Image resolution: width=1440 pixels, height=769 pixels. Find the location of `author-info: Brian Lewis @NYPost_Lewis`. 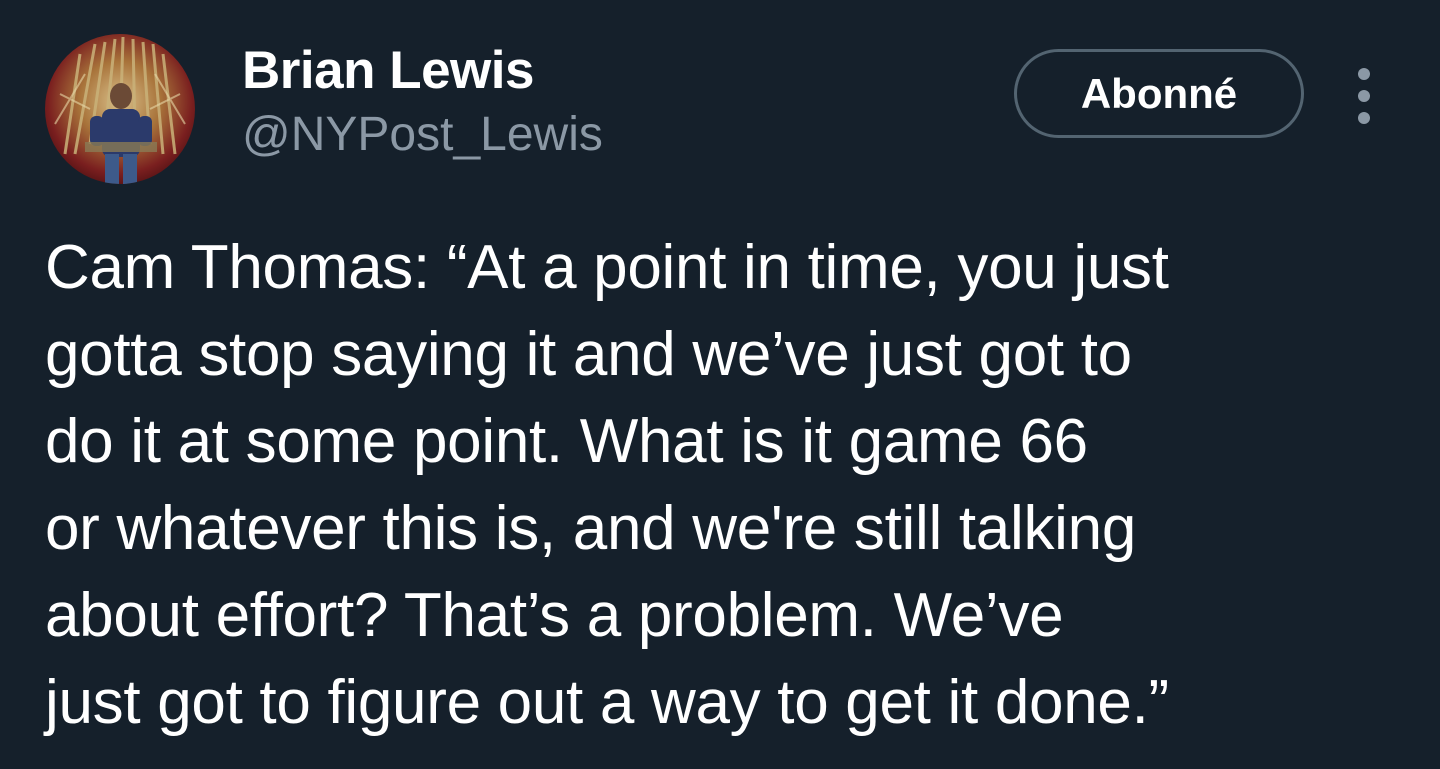

author-info: Brian Lewis @NYPost_Lewis is located at coordinates (422, 102).